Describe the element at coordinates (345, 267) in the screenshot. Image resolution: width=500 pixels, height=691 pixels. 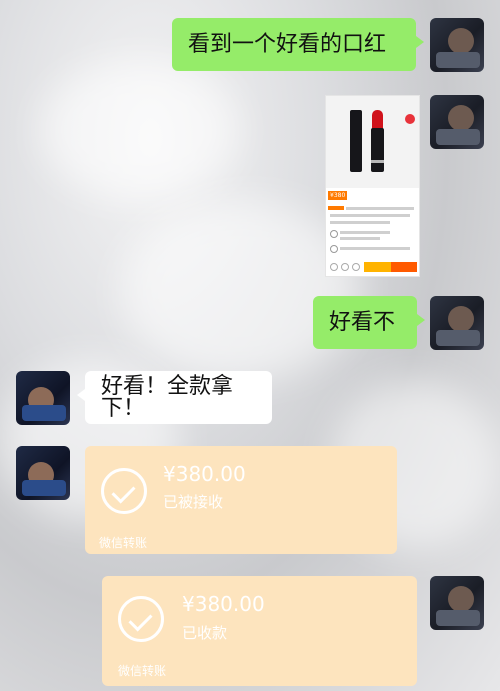
I see `service-icon` at that location.